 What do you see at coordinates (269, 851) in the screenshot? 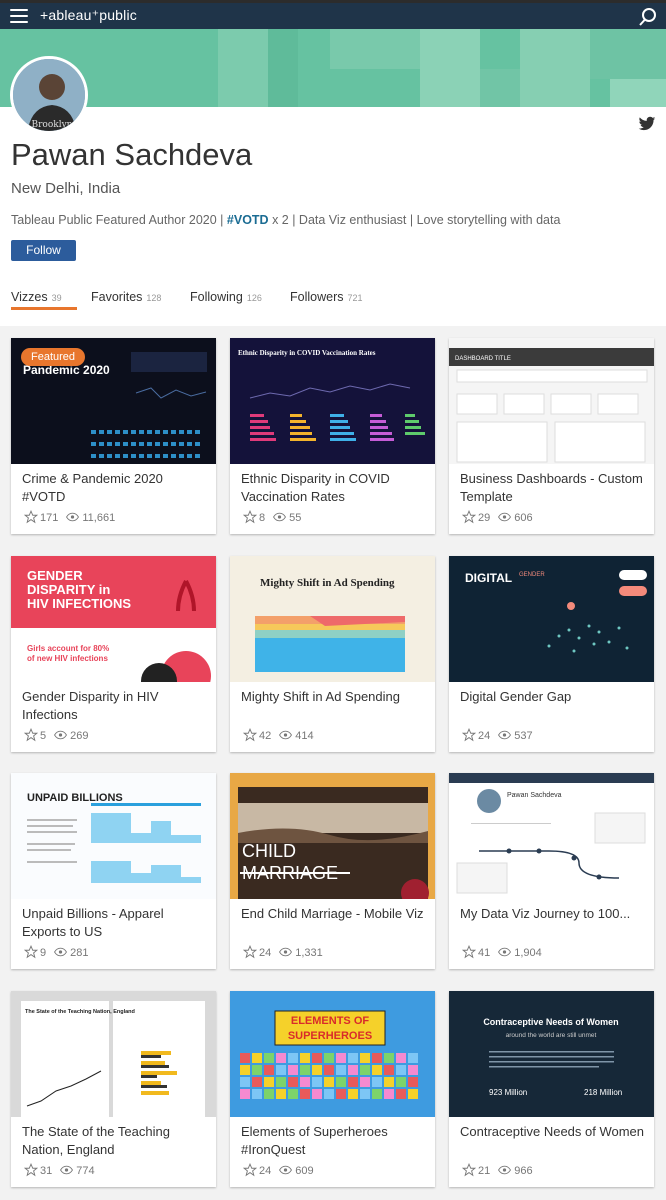
I see `svg-text: CHILD` at bounding box center [269, 851].